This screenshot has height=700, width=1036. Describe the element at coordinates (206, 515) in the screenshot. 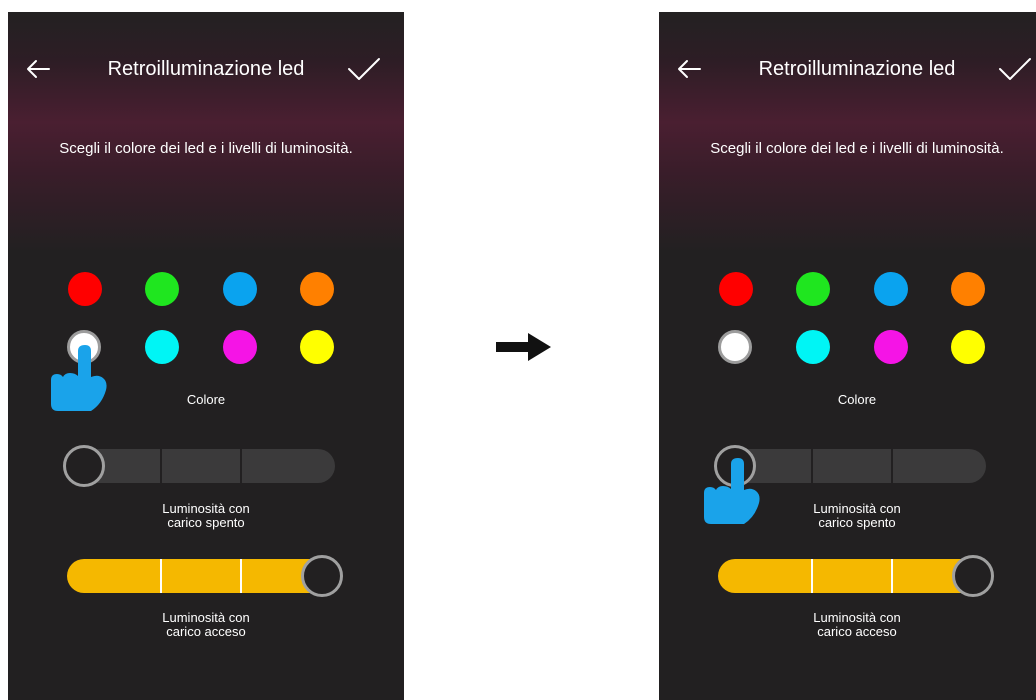

I see `brightness-off-label: Luminosità con carico spento` at that location.